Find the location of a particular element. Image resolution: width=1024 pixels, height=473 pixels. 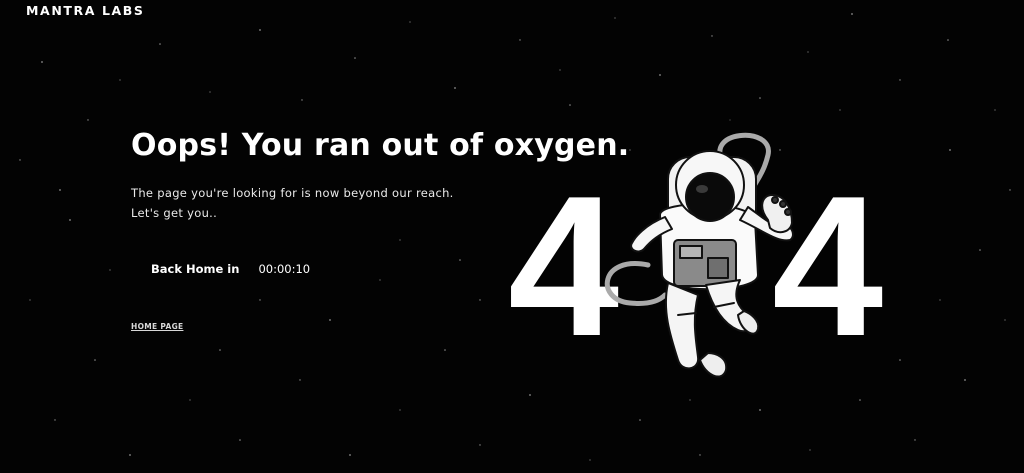

redirect-countdown: Back Home in 00:00:10 is located at coordinates (230, 269).